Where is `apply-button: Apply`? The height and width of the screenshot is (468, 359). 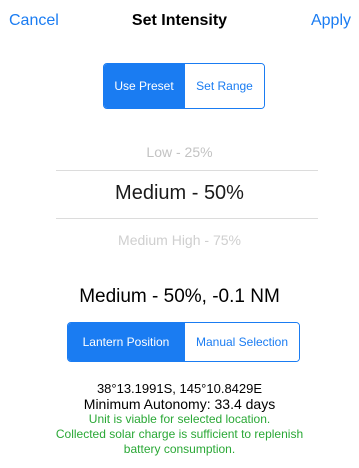 apply-button: Apply is located at coordinates (331, 21).